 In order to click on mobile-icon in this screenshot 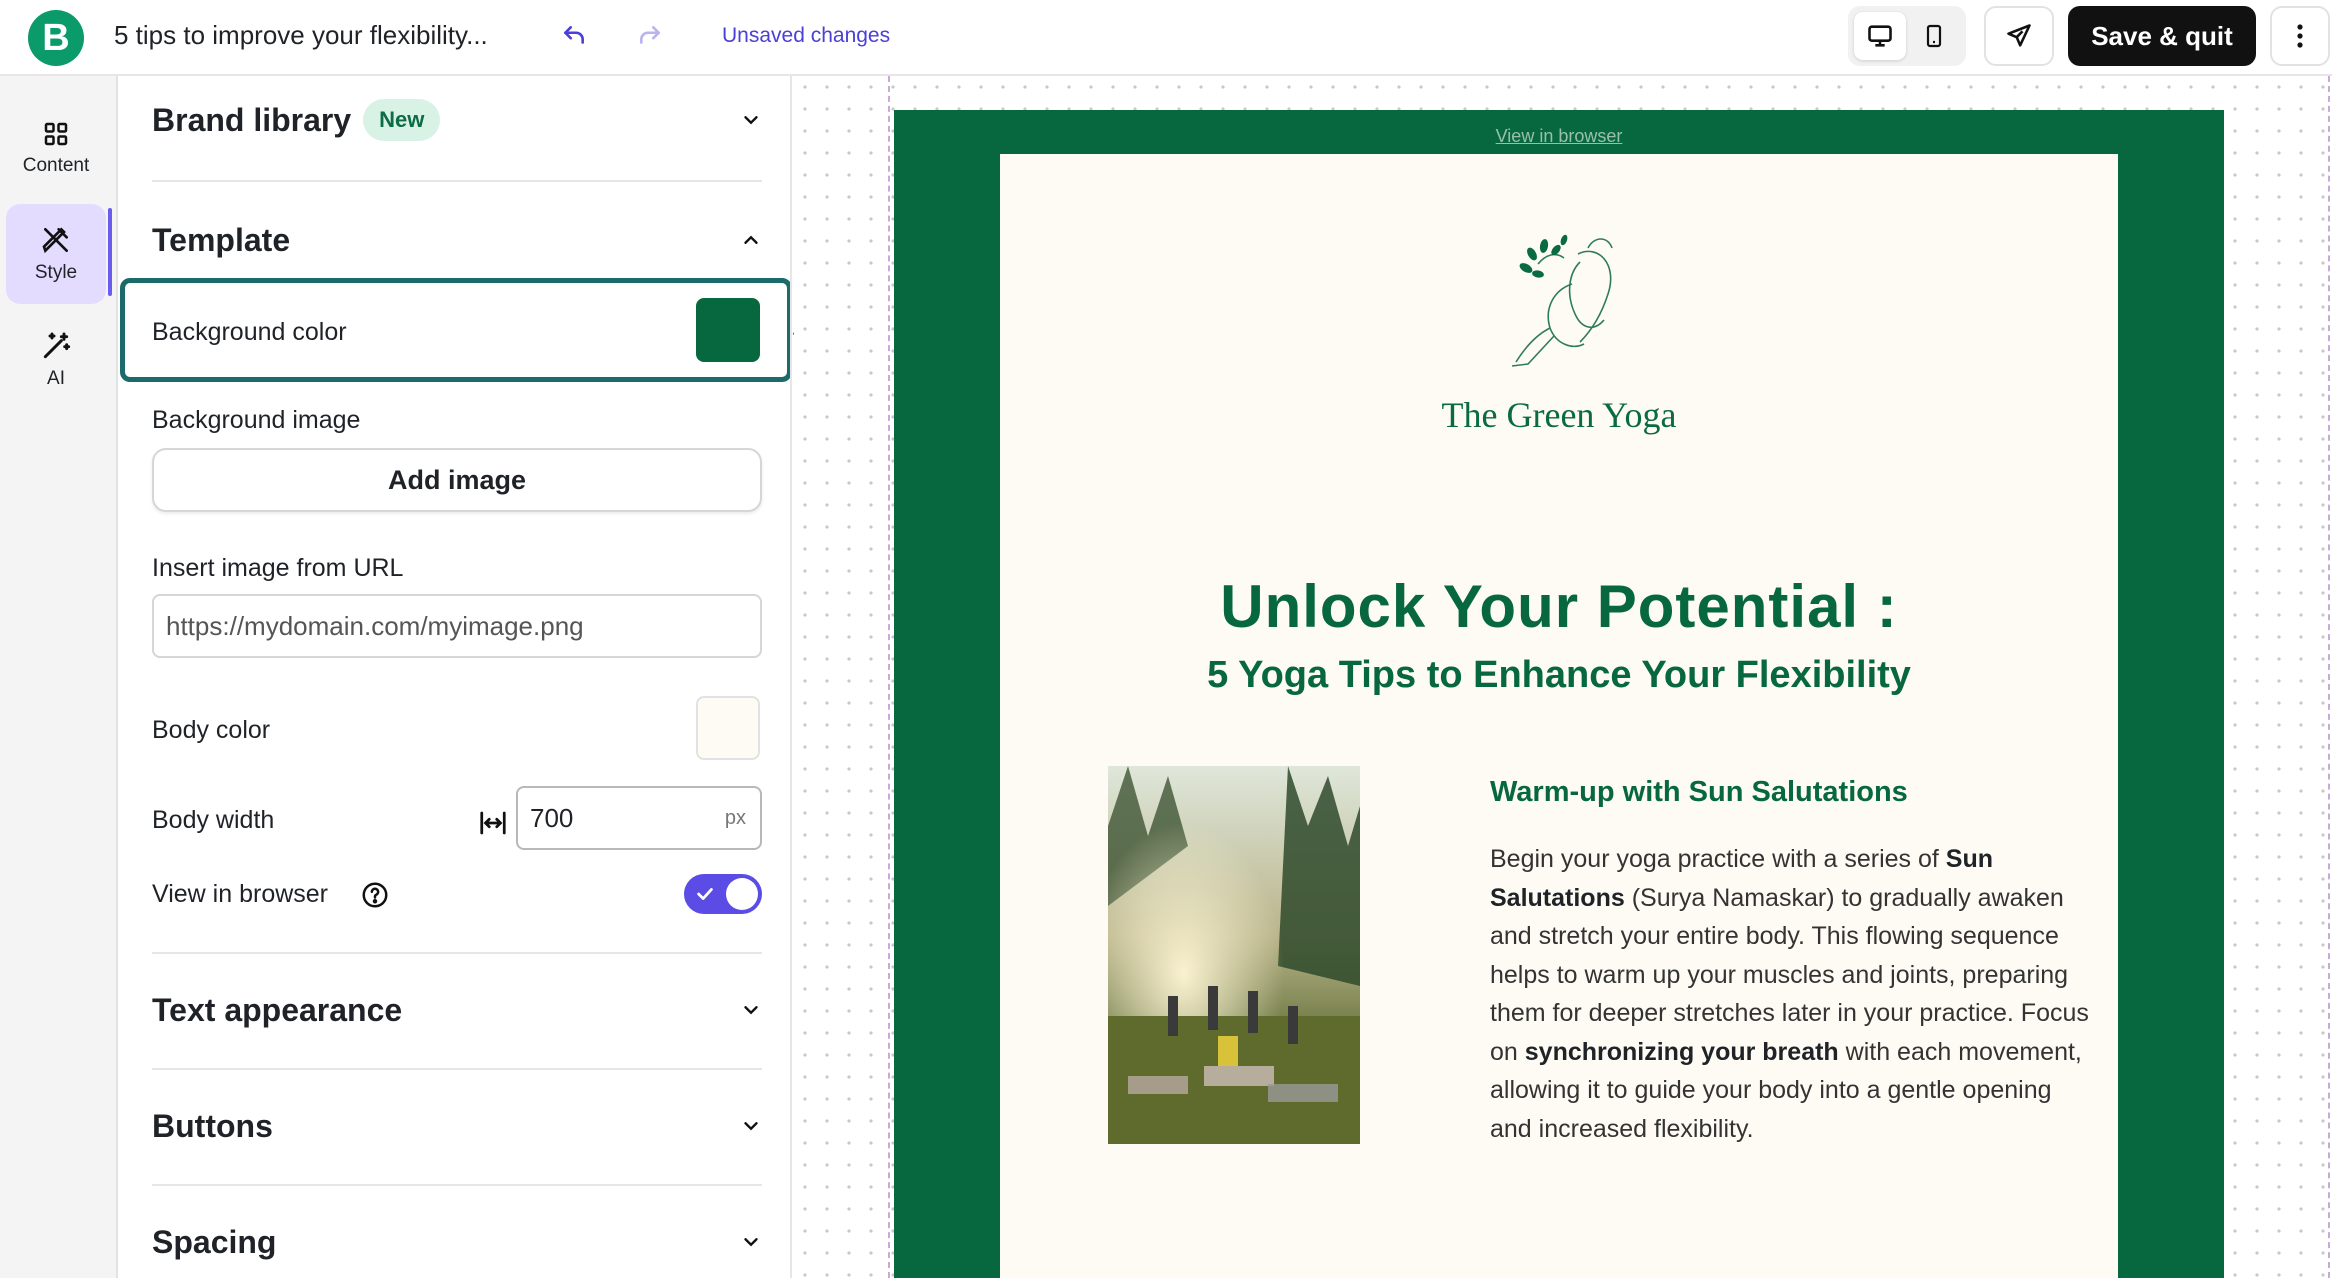, I will do `click(1934, 36)`.